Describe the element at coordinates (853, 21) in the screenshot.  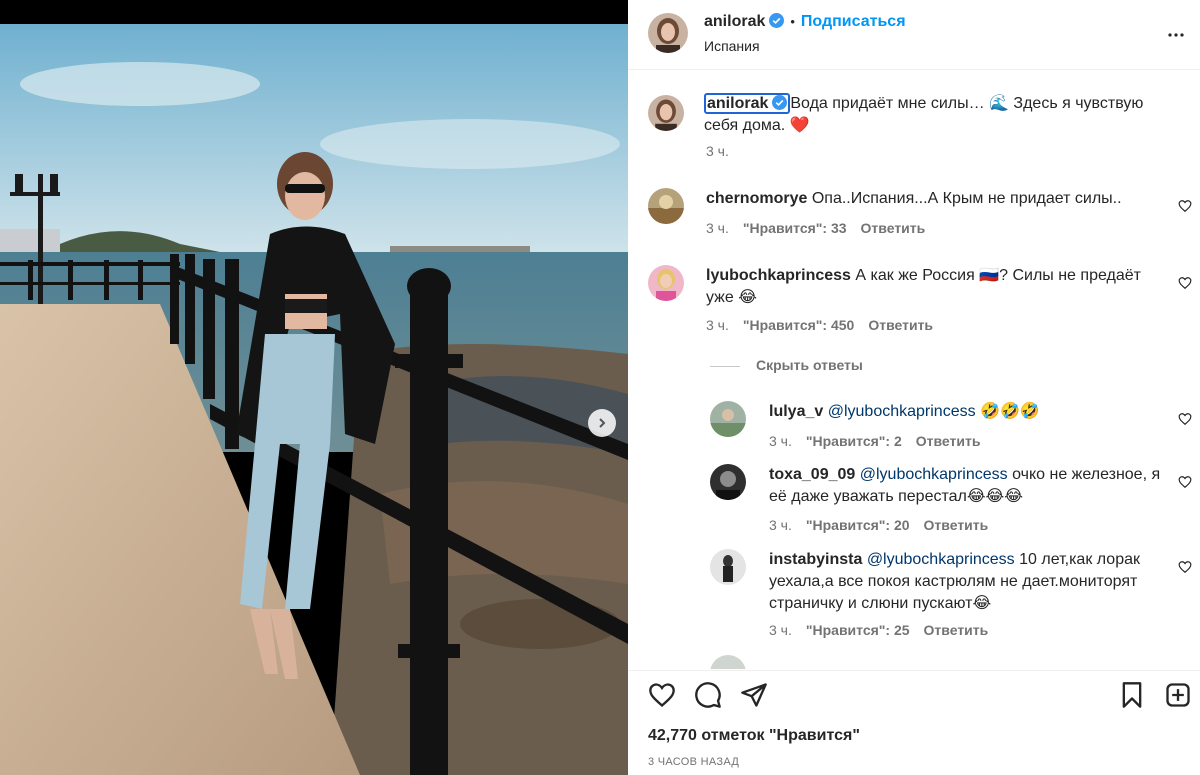
I see `follow-button: Подписаться` at that location.